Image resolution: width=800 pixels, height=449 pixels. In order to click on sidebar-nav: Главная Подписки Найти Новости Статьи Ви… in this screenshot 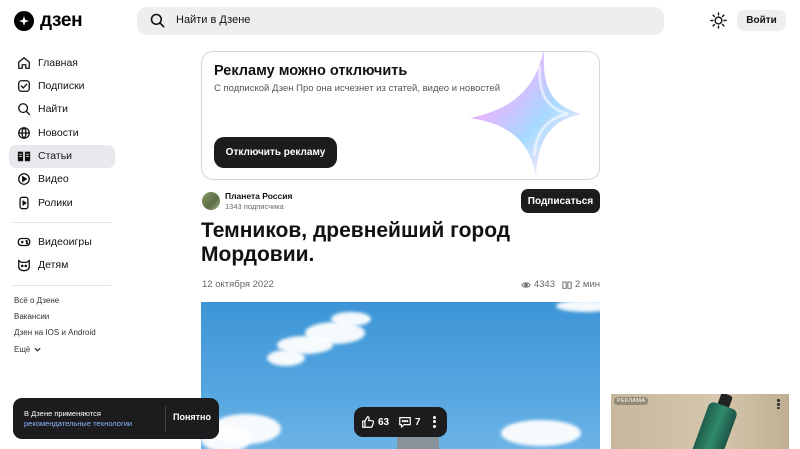, I will do `click(62, 172)`.